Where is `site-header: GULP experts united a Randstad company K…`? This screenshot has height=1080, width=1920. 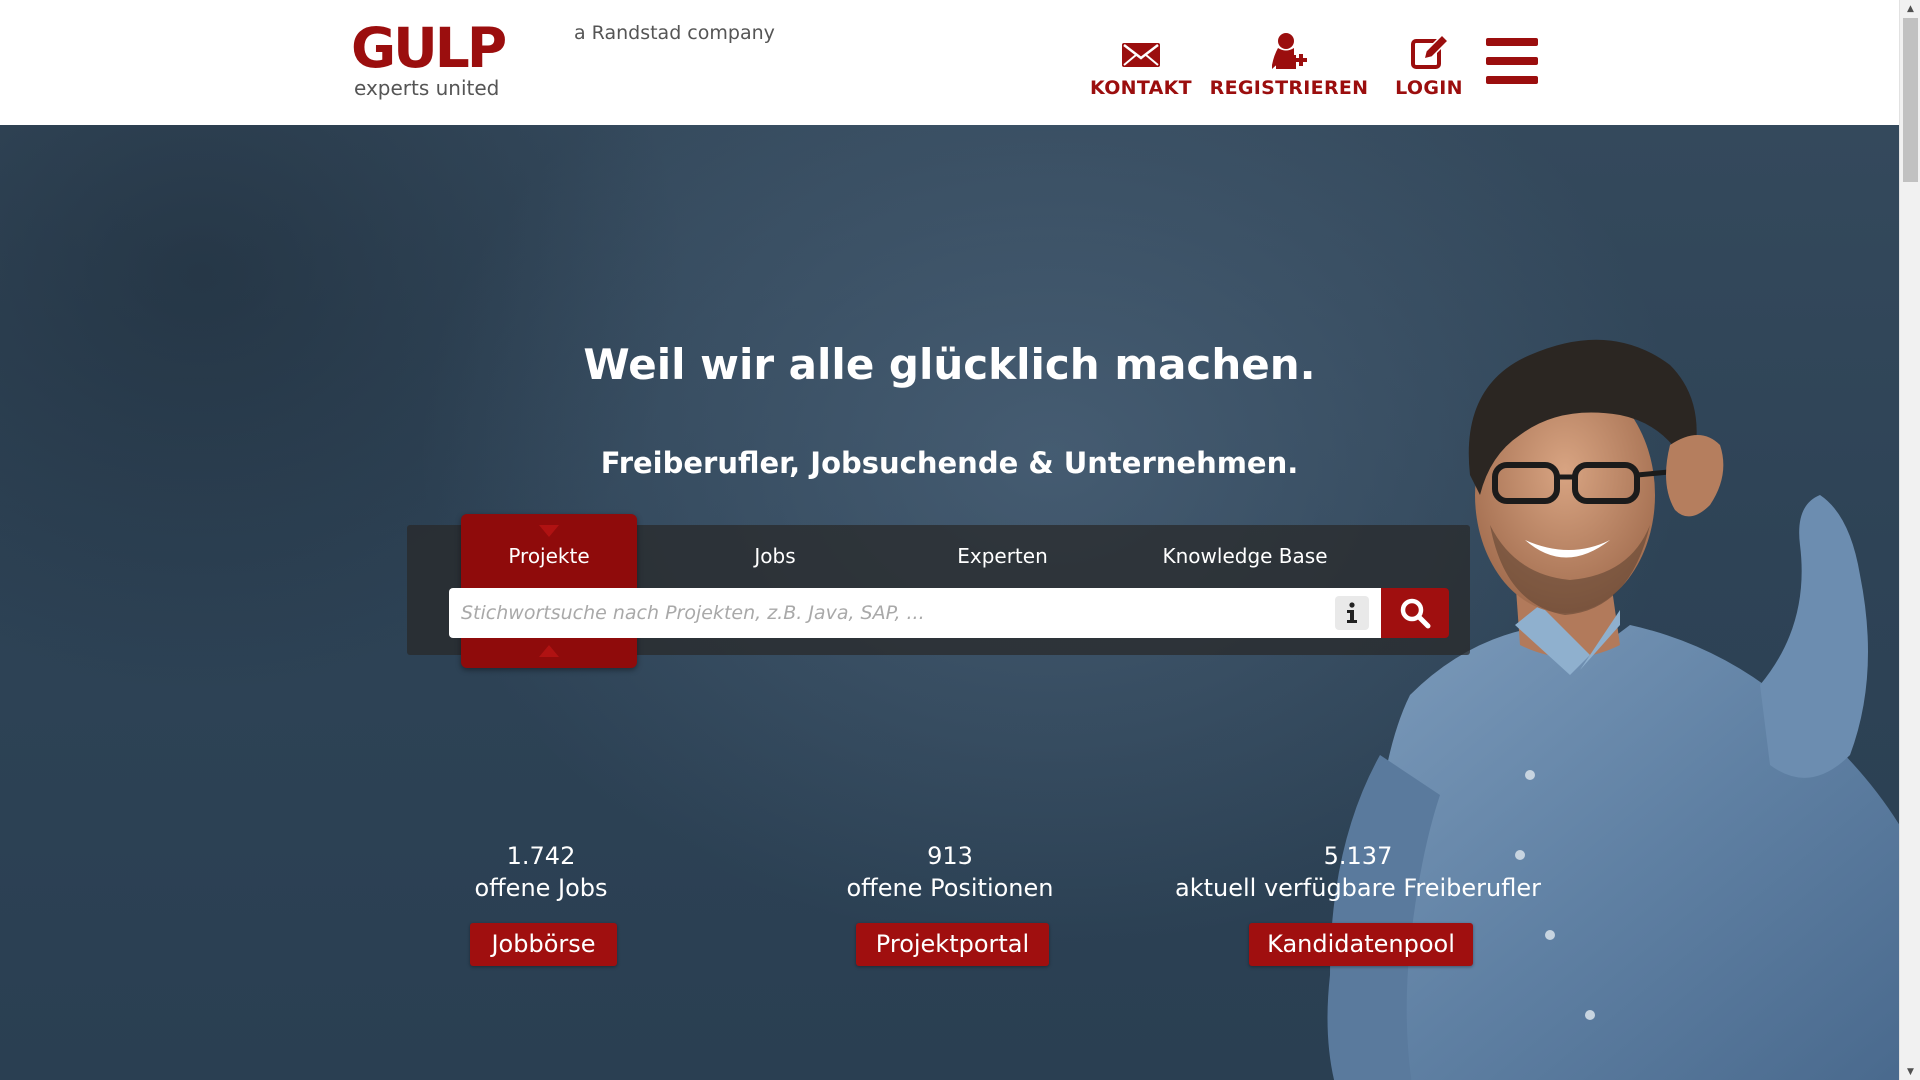
site-header: GULP experts united a Randstad company K… is located at coordinates (949, 62).